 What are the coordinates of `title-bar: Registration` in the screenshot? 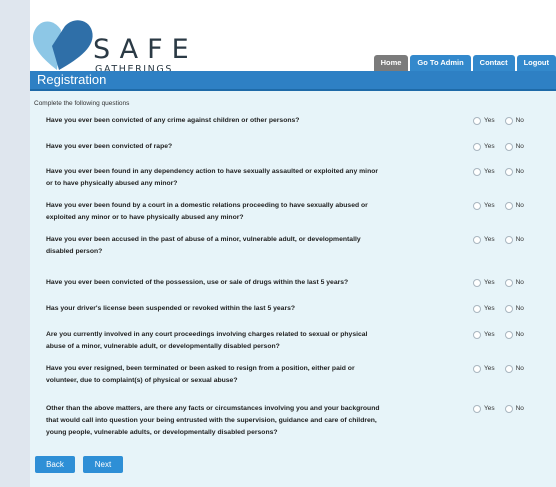 It's located at (293, 81).